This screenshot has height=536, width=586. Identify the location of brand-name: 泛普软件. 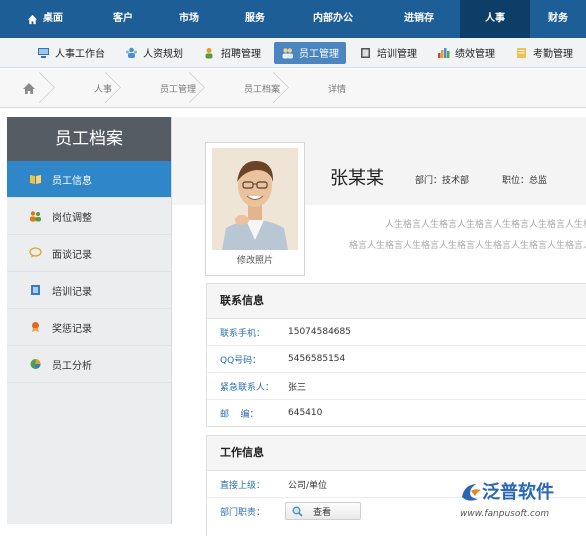
(518, 492).